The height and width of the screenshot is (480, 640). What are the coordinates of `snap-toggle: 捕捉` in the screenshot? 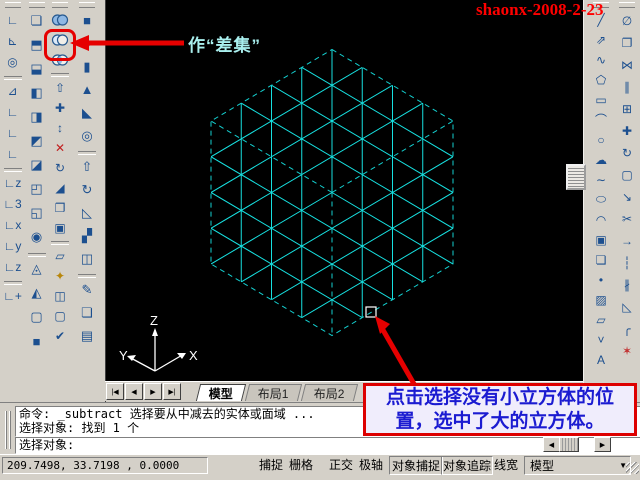 It's located at (271, 464).